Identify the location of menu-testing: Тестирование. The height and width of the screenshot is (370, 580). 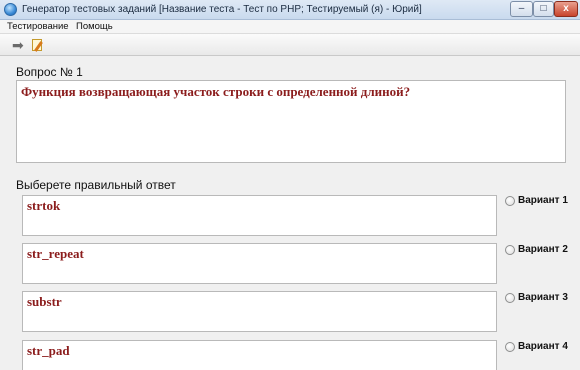
(38, 26).